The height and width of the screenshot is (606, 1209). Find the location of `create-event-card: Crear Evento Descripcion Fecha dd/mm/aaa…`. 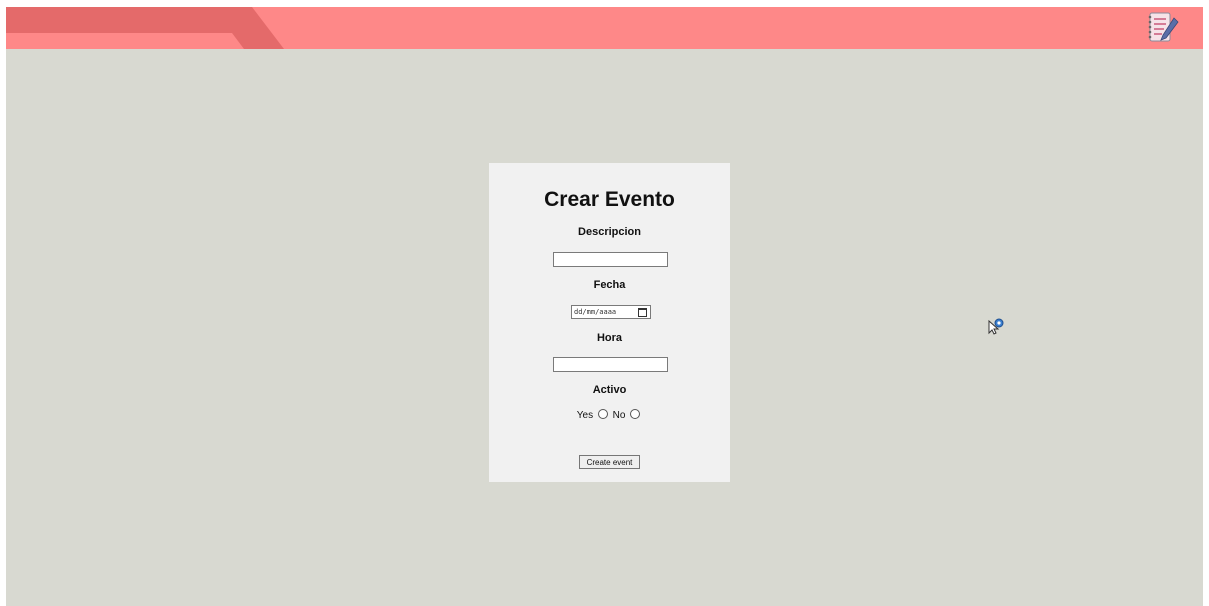

create-event-card: Crear Evento Descripcion Fecha dd/mm/aaa… is located at coordinates (609, 322).